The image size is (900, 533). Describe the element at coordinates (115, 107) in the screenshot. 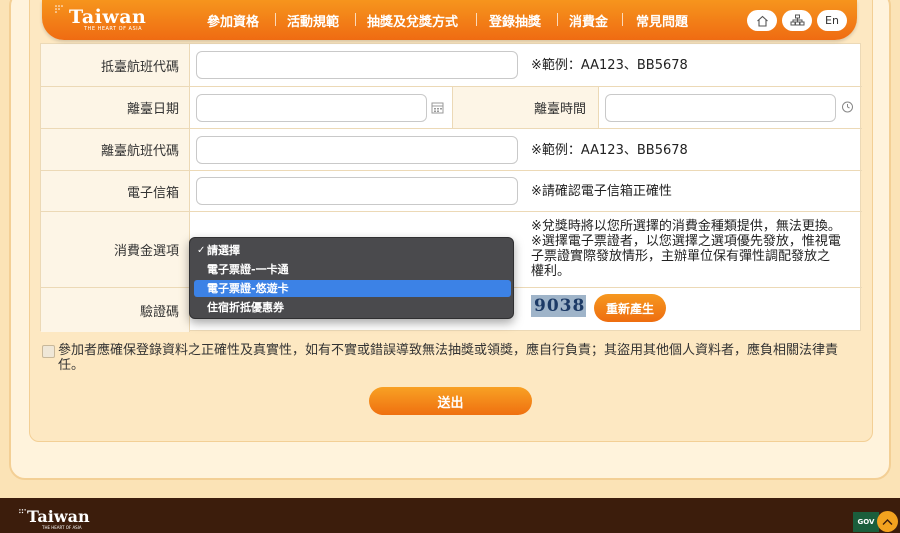

I see `leave-date-label: 離臺日期` at that location.